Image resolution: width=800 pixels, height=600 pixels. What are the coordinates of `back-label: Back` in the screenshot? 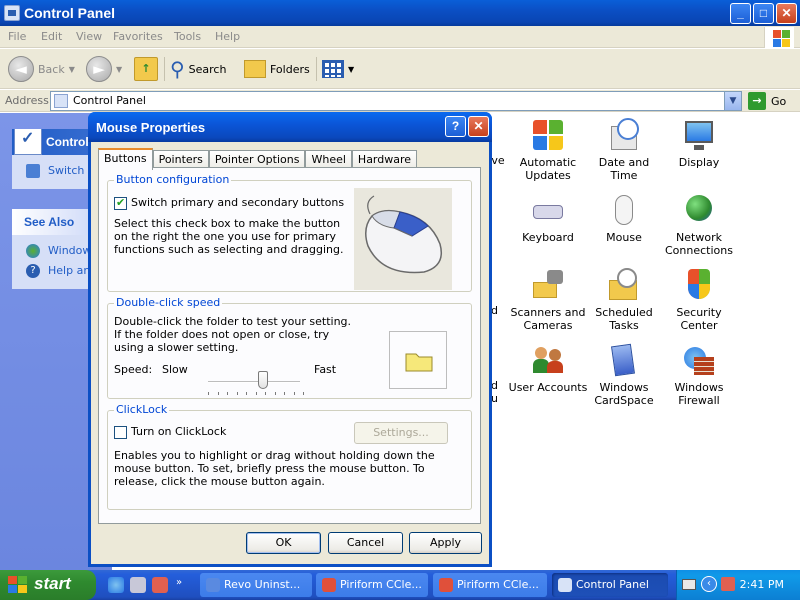 It's located at (51, 69).